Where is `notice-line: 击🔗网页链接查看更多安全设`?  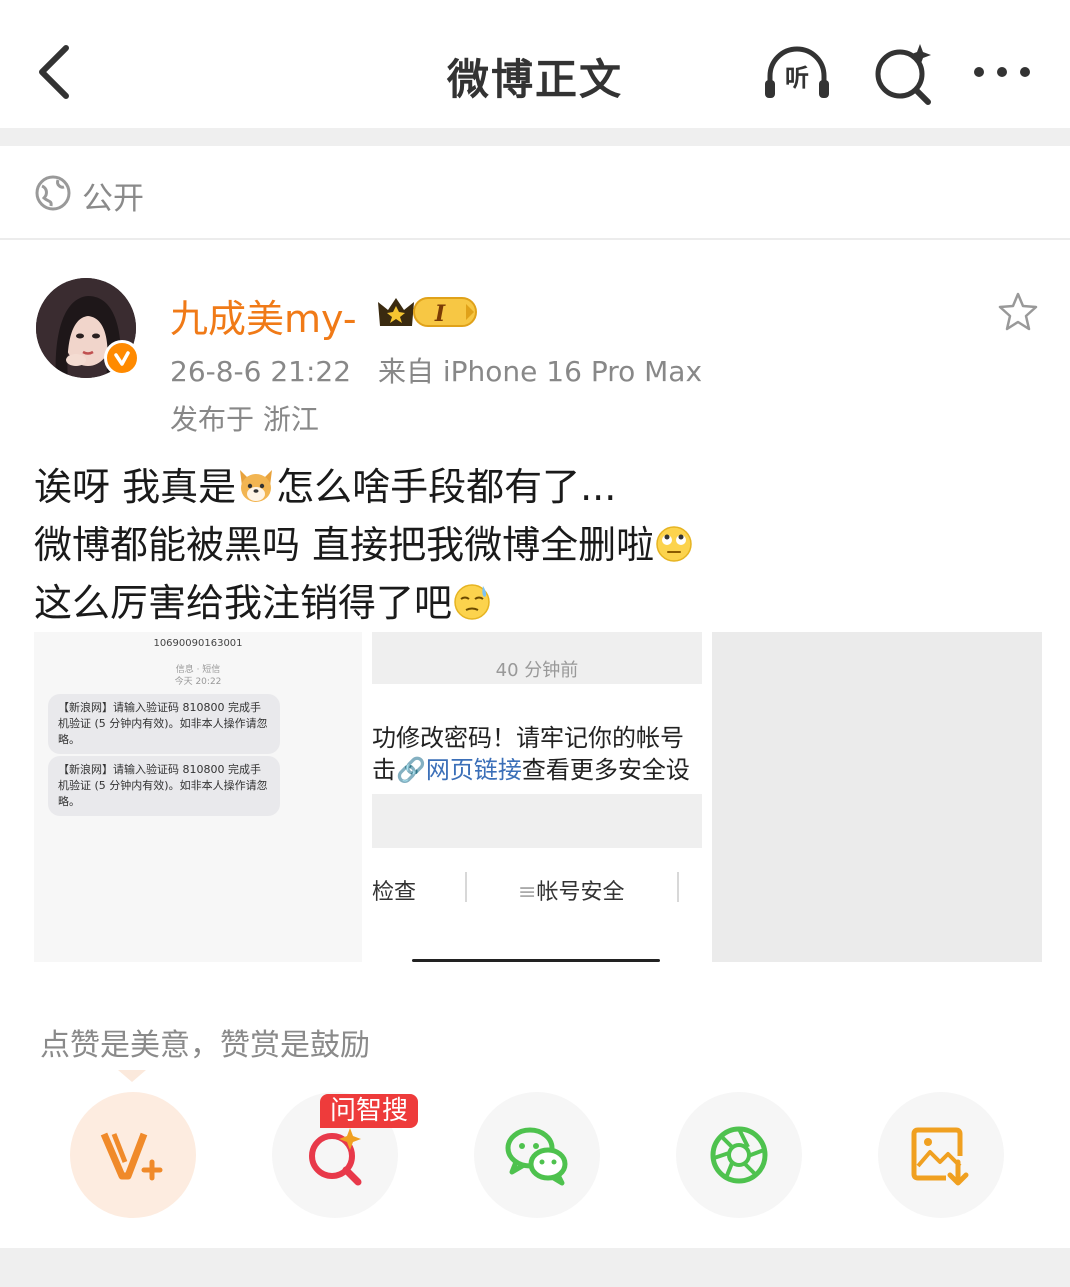
notice-line: 击🔗网页链接查看更多安全设 is located at coordinates (531, 767).